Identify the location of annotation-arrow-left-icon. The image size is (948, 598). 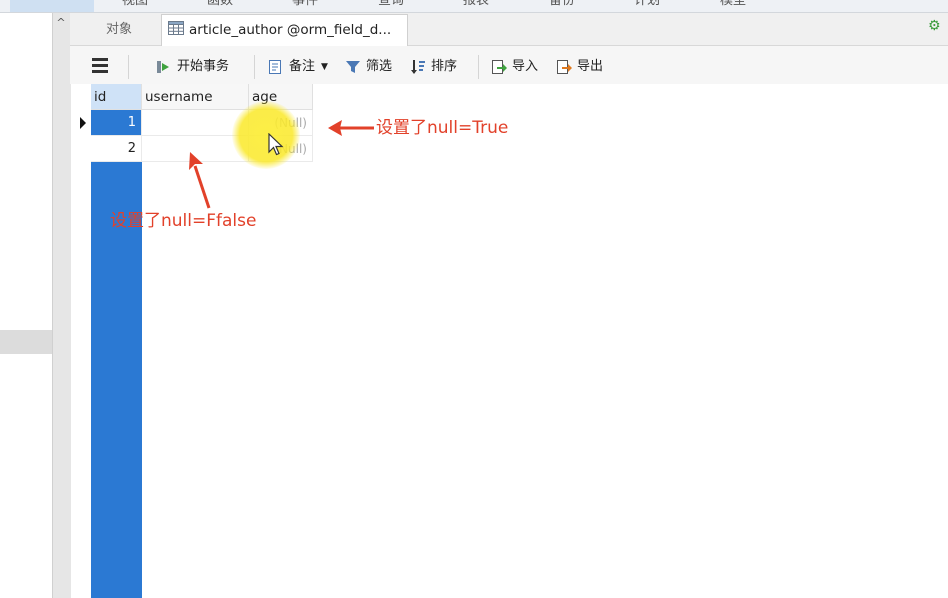
(351, 128).